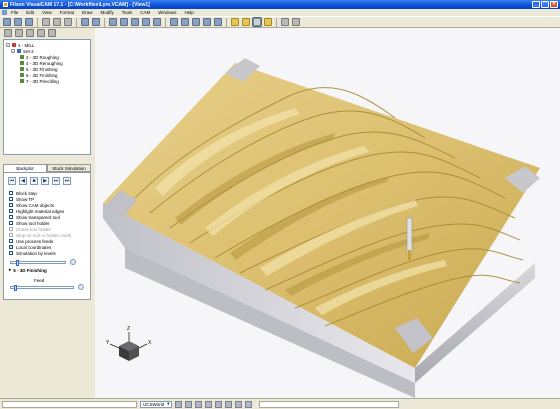 The width and height of the screenshot is (560, 409). Describe the element at coordinates (185, 22) in the screenshot. I see `view-front-icon` at that location.